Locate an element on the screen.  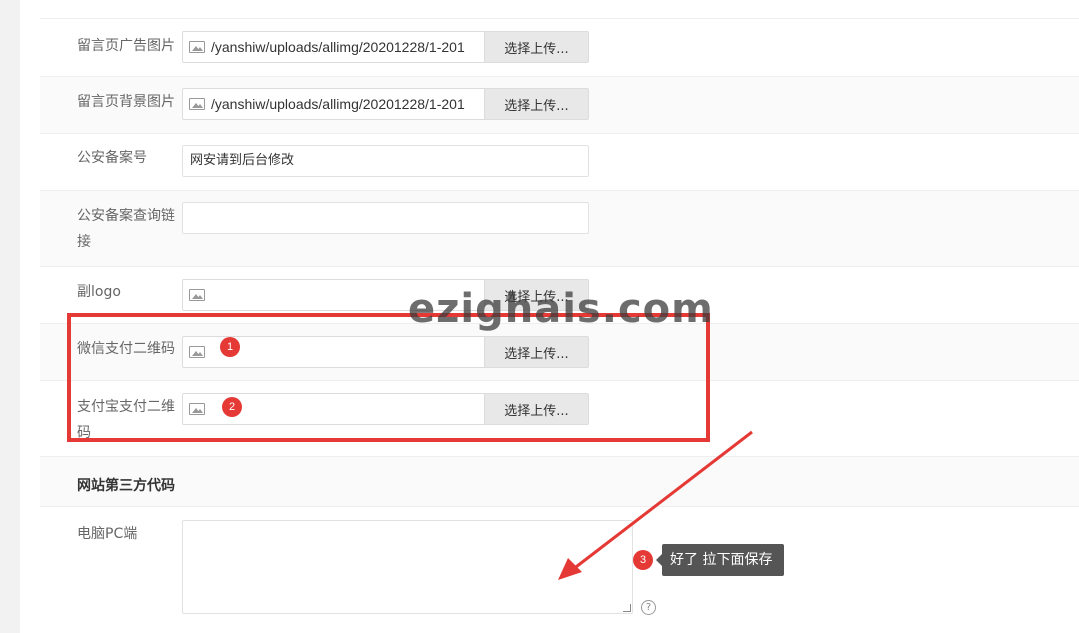
ad-image-path: /yanshiw/uploads/allimg/20201228/1-201 is located at coordinates (344, 47).